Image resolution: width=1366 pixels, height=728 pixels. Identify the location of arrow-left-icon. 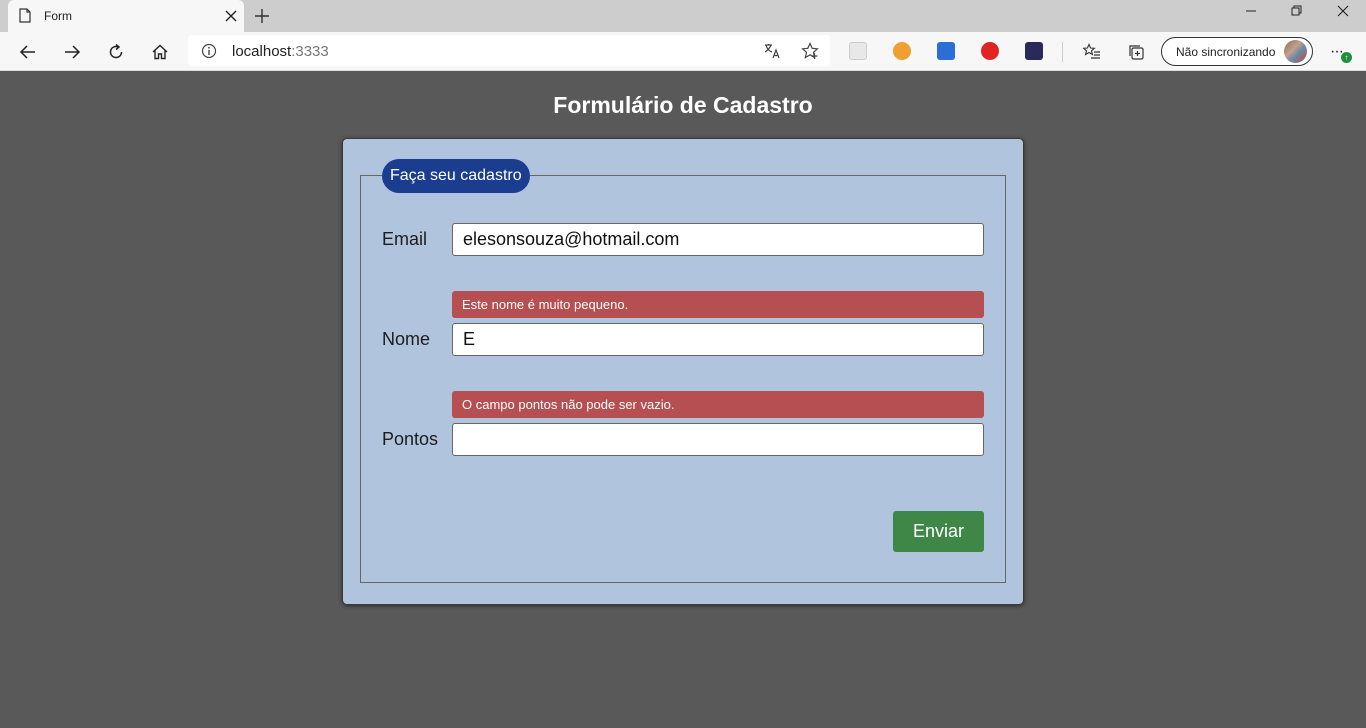
(27, 52).